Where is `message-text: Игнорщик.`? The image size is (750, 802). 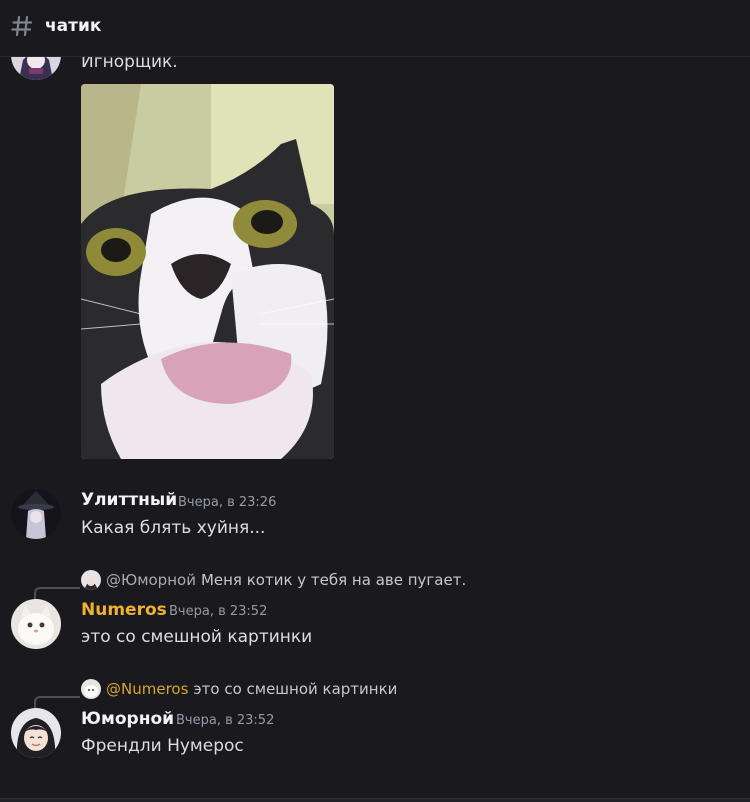
message-text: Игнорщик. is located at coordinates (129, 64).